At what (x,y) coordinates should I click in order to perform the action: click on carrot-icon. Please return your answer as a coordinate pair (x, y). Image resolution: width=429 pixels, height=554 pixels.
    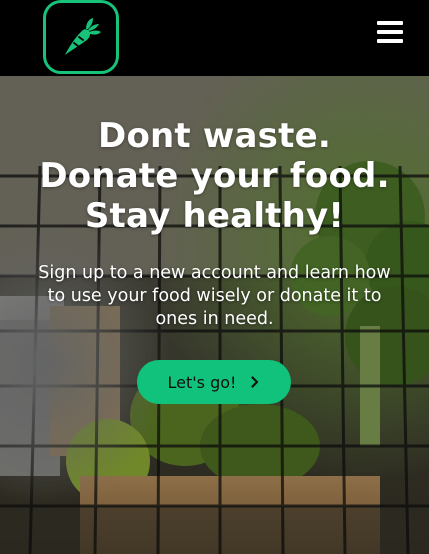
    Looking at the image, I should click on (83, 36).